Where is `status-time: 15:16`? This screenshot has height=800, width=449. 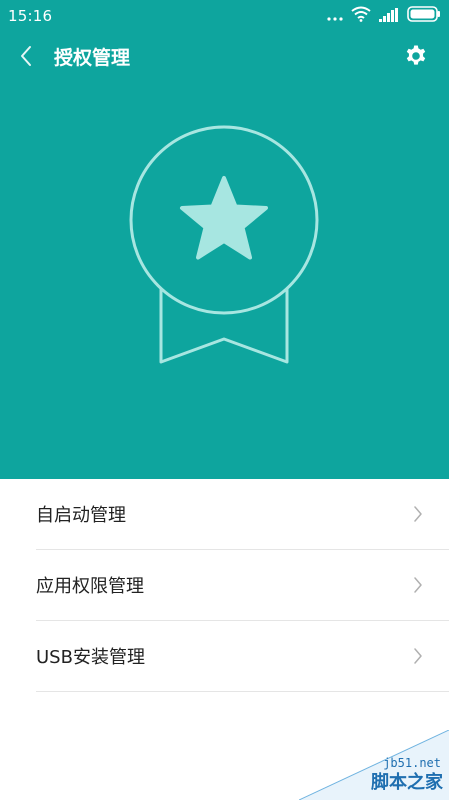
status-time: 15:16 is located at coordinates (30, 16).